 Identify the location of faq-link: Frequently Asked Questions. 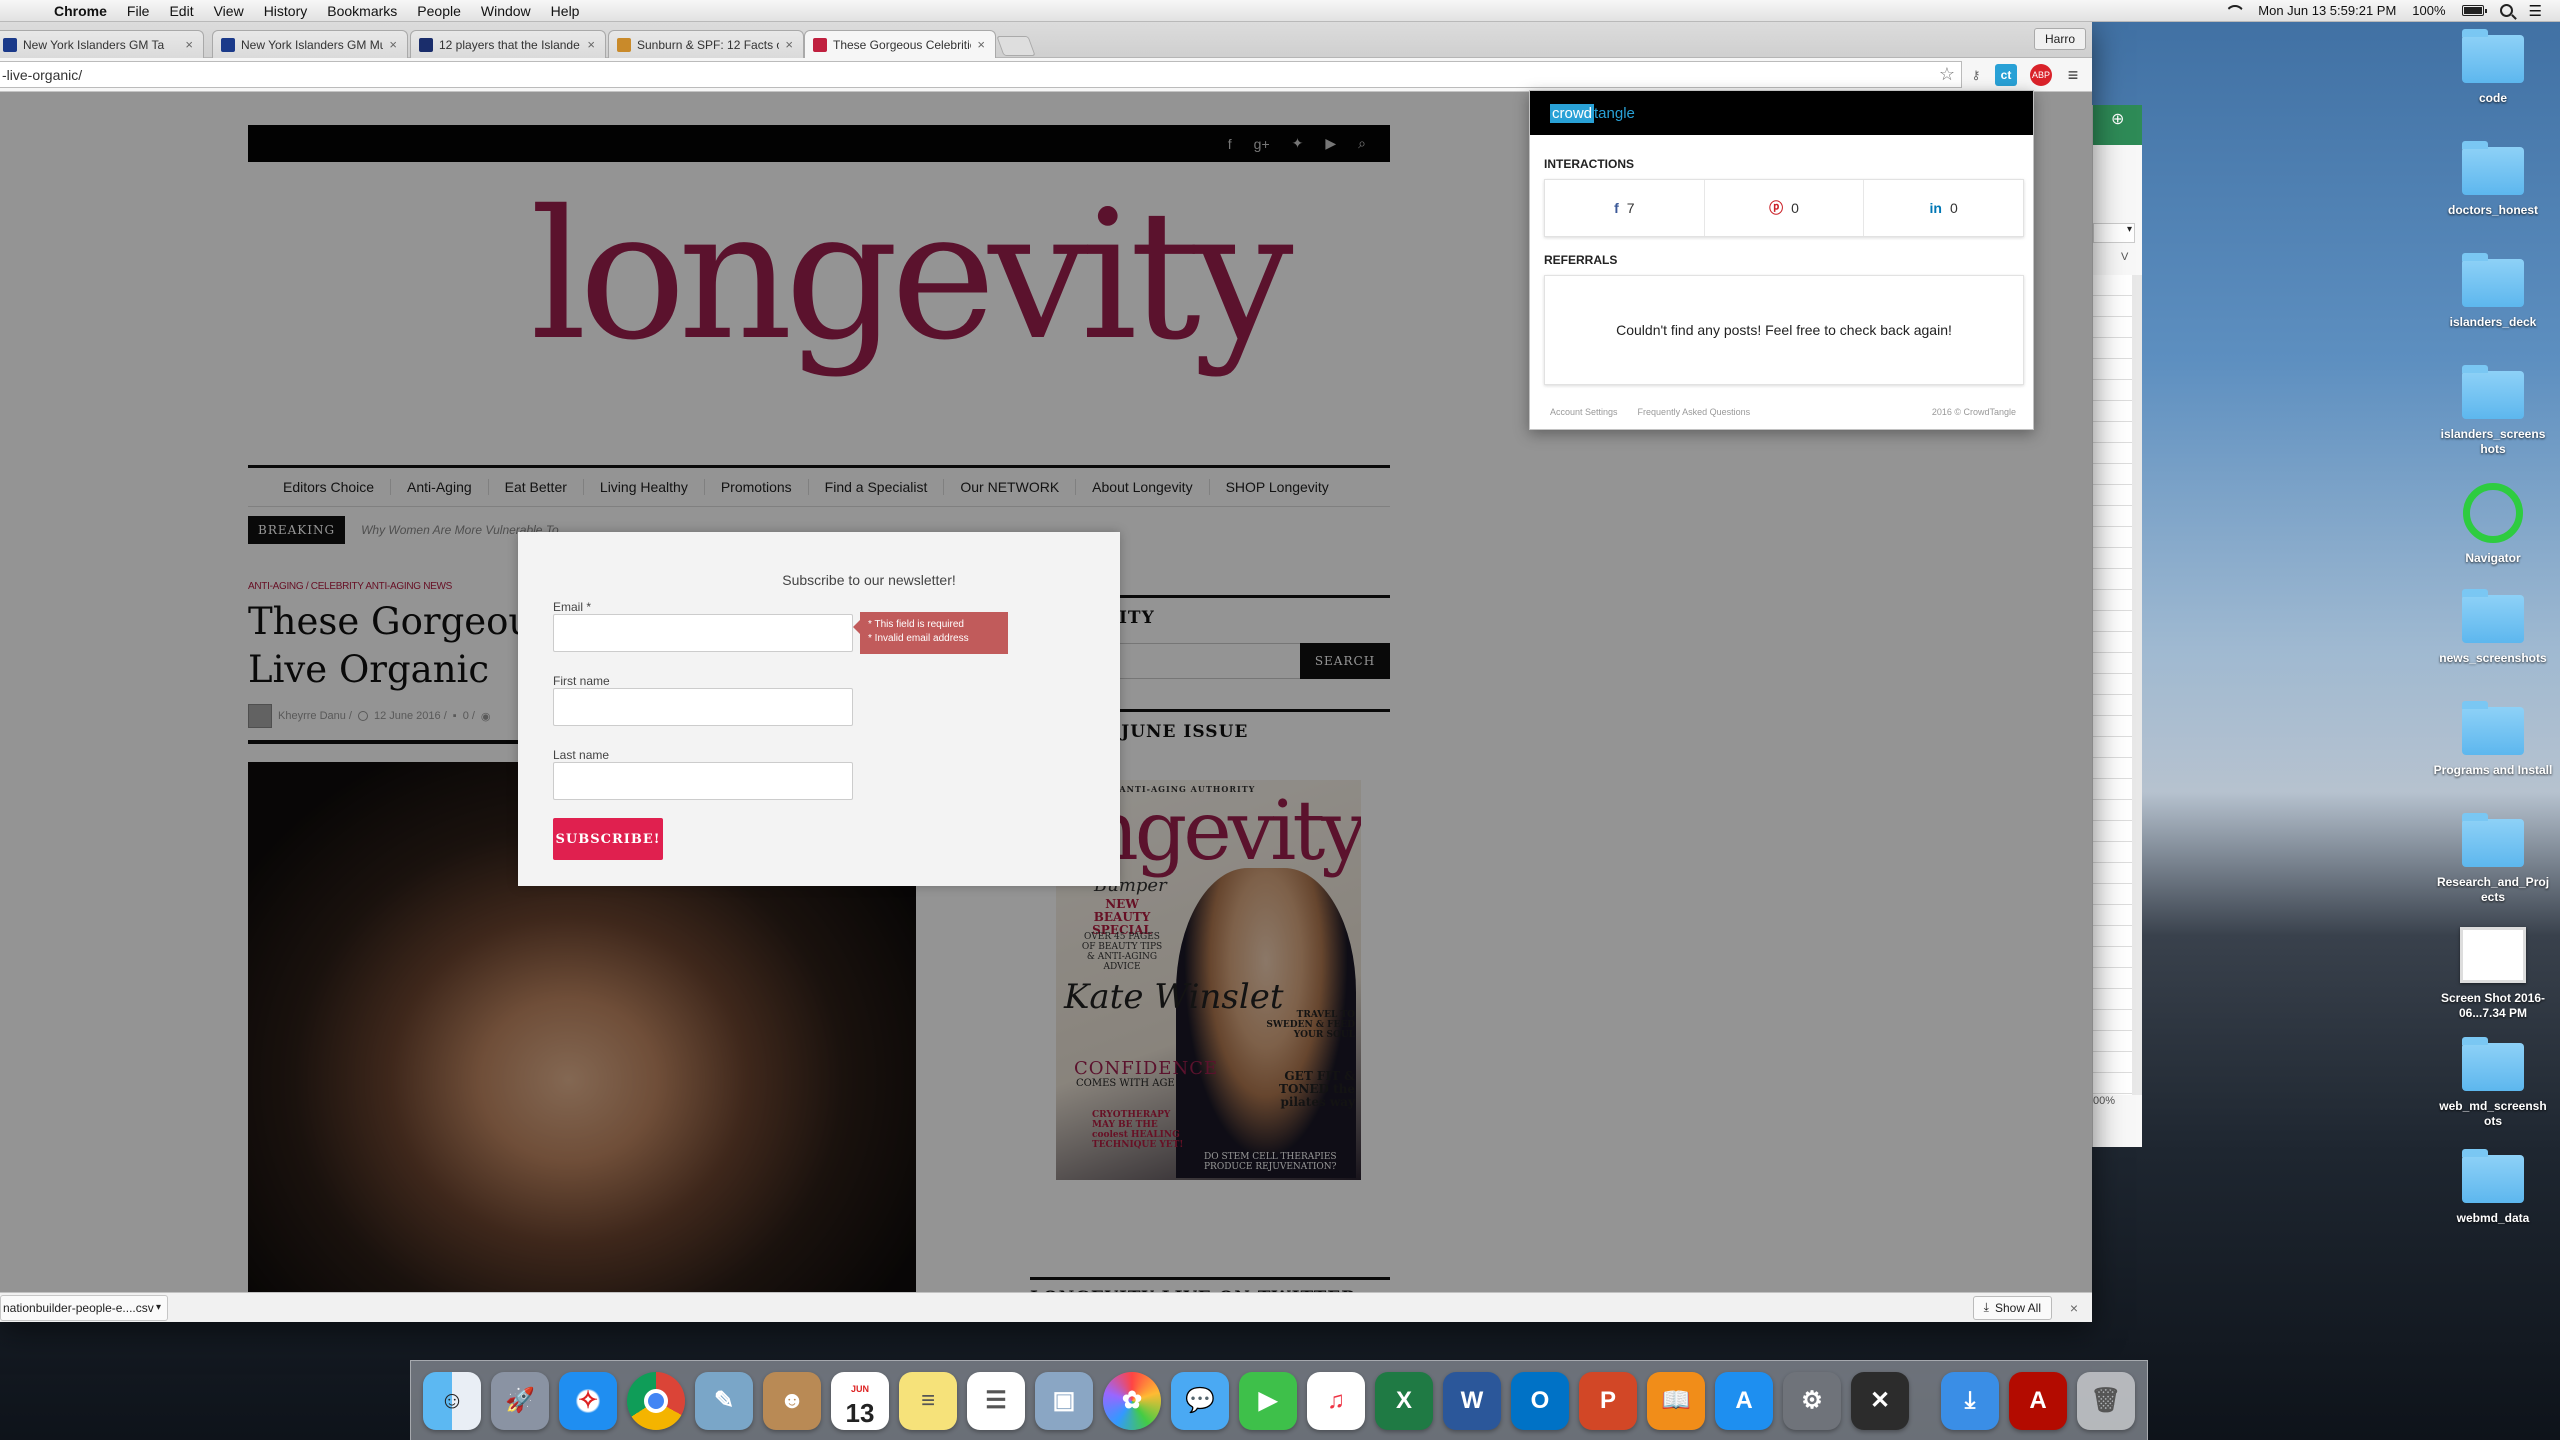
(1694, 412).